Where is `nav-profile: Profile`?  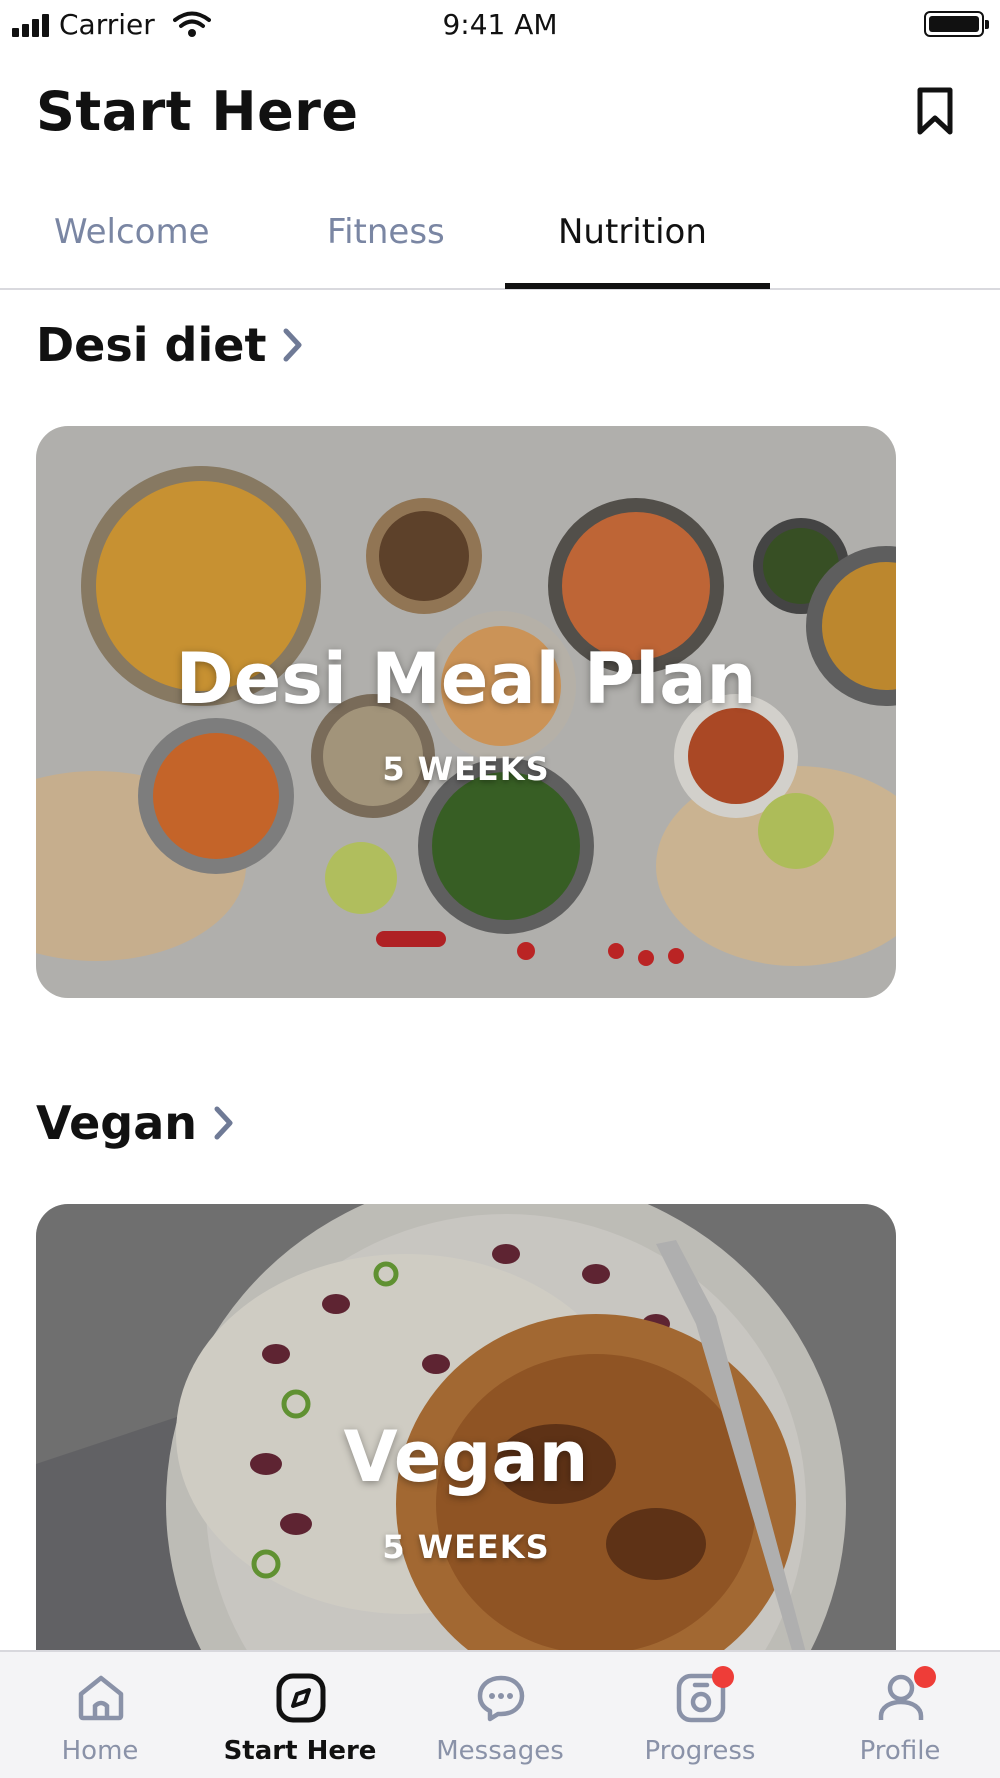 nav-profile: Profile is located at coordinates (900, 1715).